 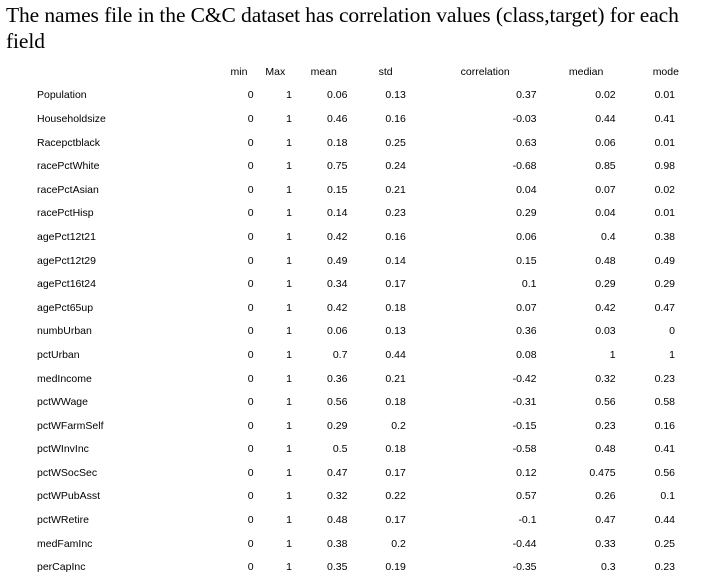 What do you see at coordinates (64, 378) in the screenshot?
I see `field-name-cell: medIncome` at bounding box center [64, 378].